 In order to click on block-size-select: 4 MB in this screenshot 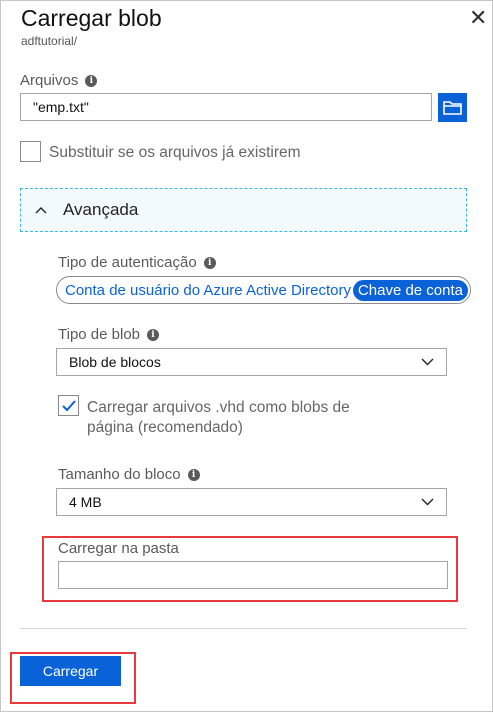, I will do `click(251, 502)`.